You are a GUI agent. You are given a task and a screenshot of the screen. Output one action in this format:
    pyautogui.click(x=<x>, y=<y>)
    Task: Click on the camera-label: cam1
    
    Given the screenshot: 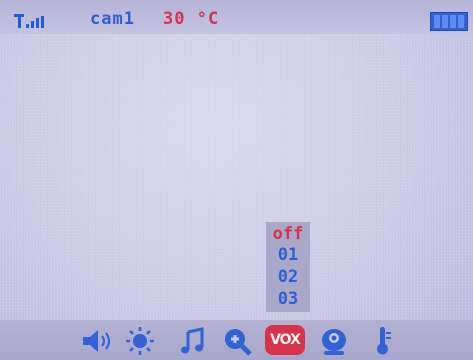 What is the action you would take?
    pyautogui.click(x=112, y=19)
    